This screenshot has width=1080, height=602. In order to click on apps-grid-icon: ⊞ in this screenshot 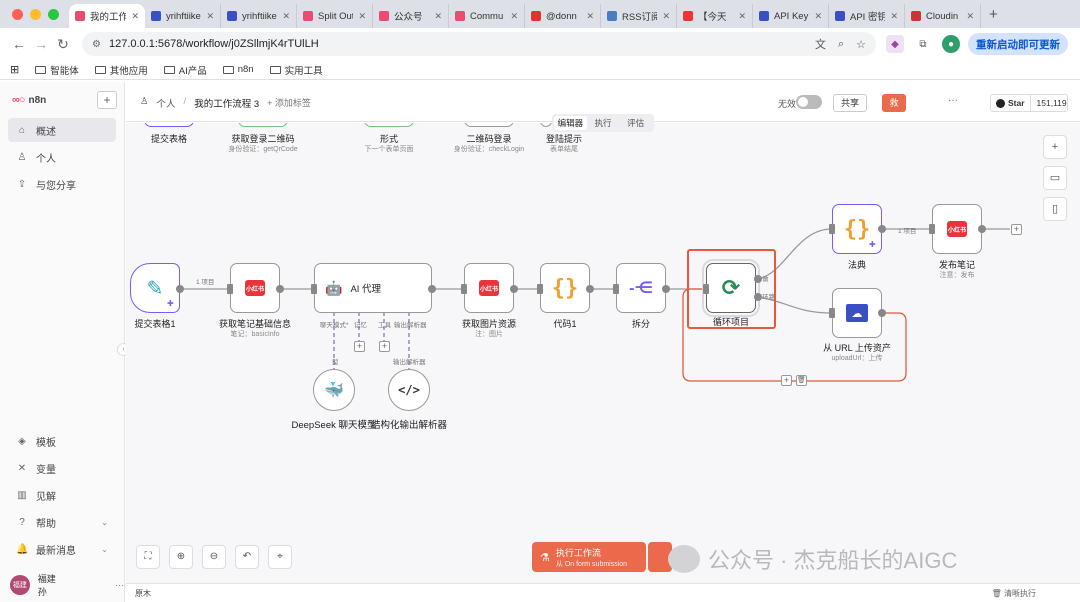, I will do `click(14, 69)`.